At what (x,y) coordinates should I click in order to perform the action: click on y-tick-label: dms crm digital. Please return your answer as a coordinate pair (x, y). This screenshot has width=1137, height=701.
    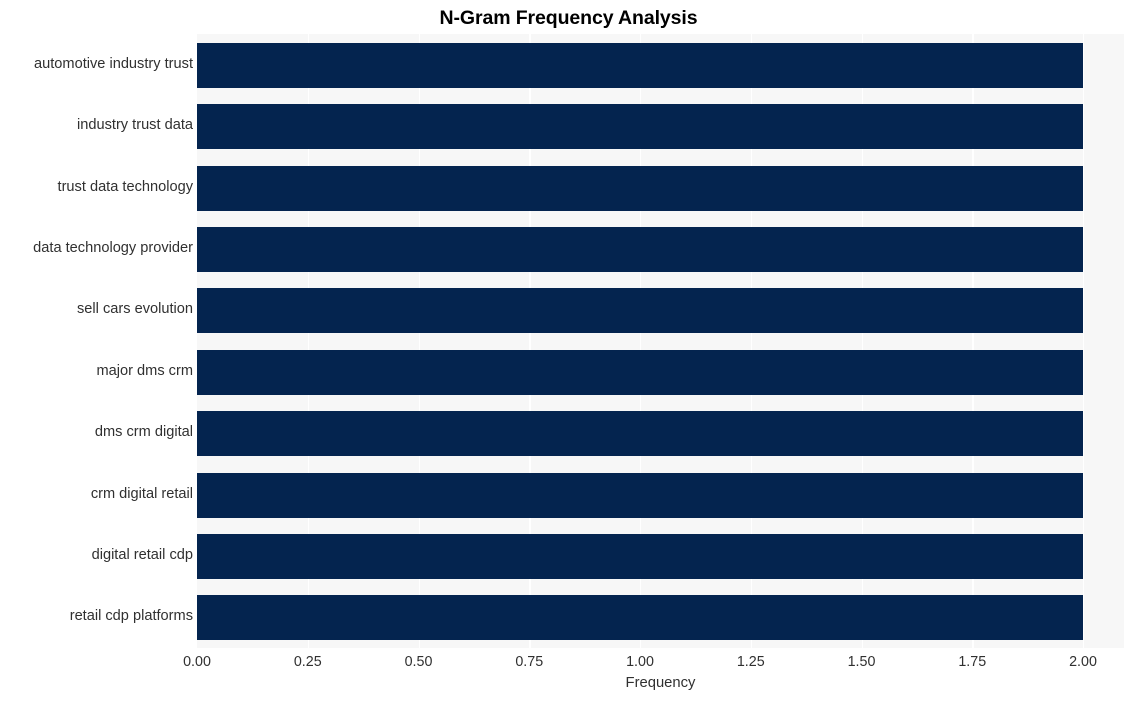
    Looking at the image, I should click on (143, 432).